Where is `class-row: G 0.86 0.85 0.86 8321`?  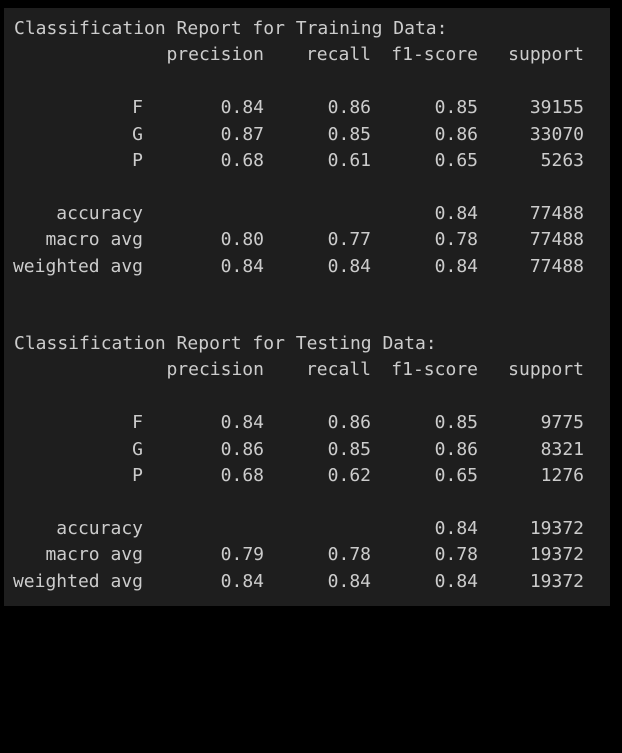
class-row: G 0.86 0.85 0.86 8321 is located at coordinates (307, 450).